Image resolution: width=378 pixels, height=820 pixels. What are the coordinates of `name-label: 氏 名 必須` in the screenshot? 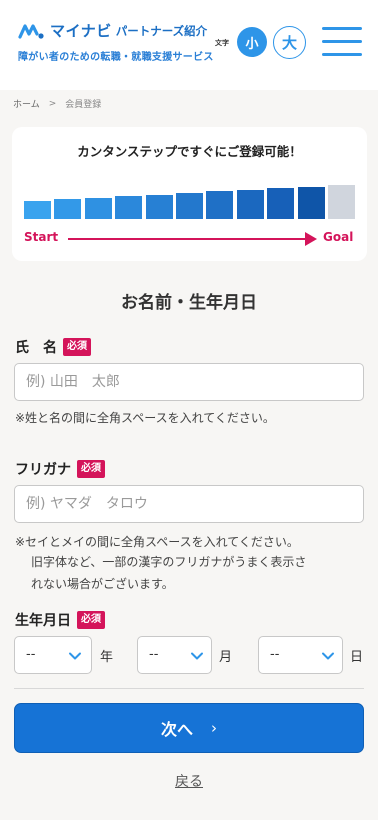 It's located at (53, 347).